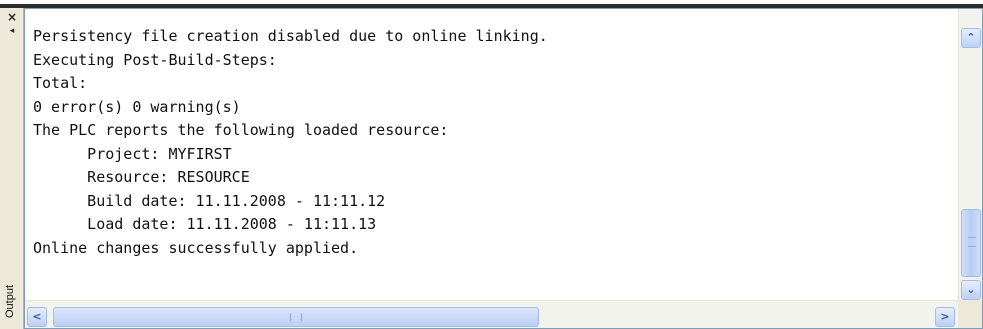 The height and width of the screenshot is (329, 983). Describe the element at coordinates (12, 168) in the screenshot. I see `output-title-rail: × ◂ Output` at that location.